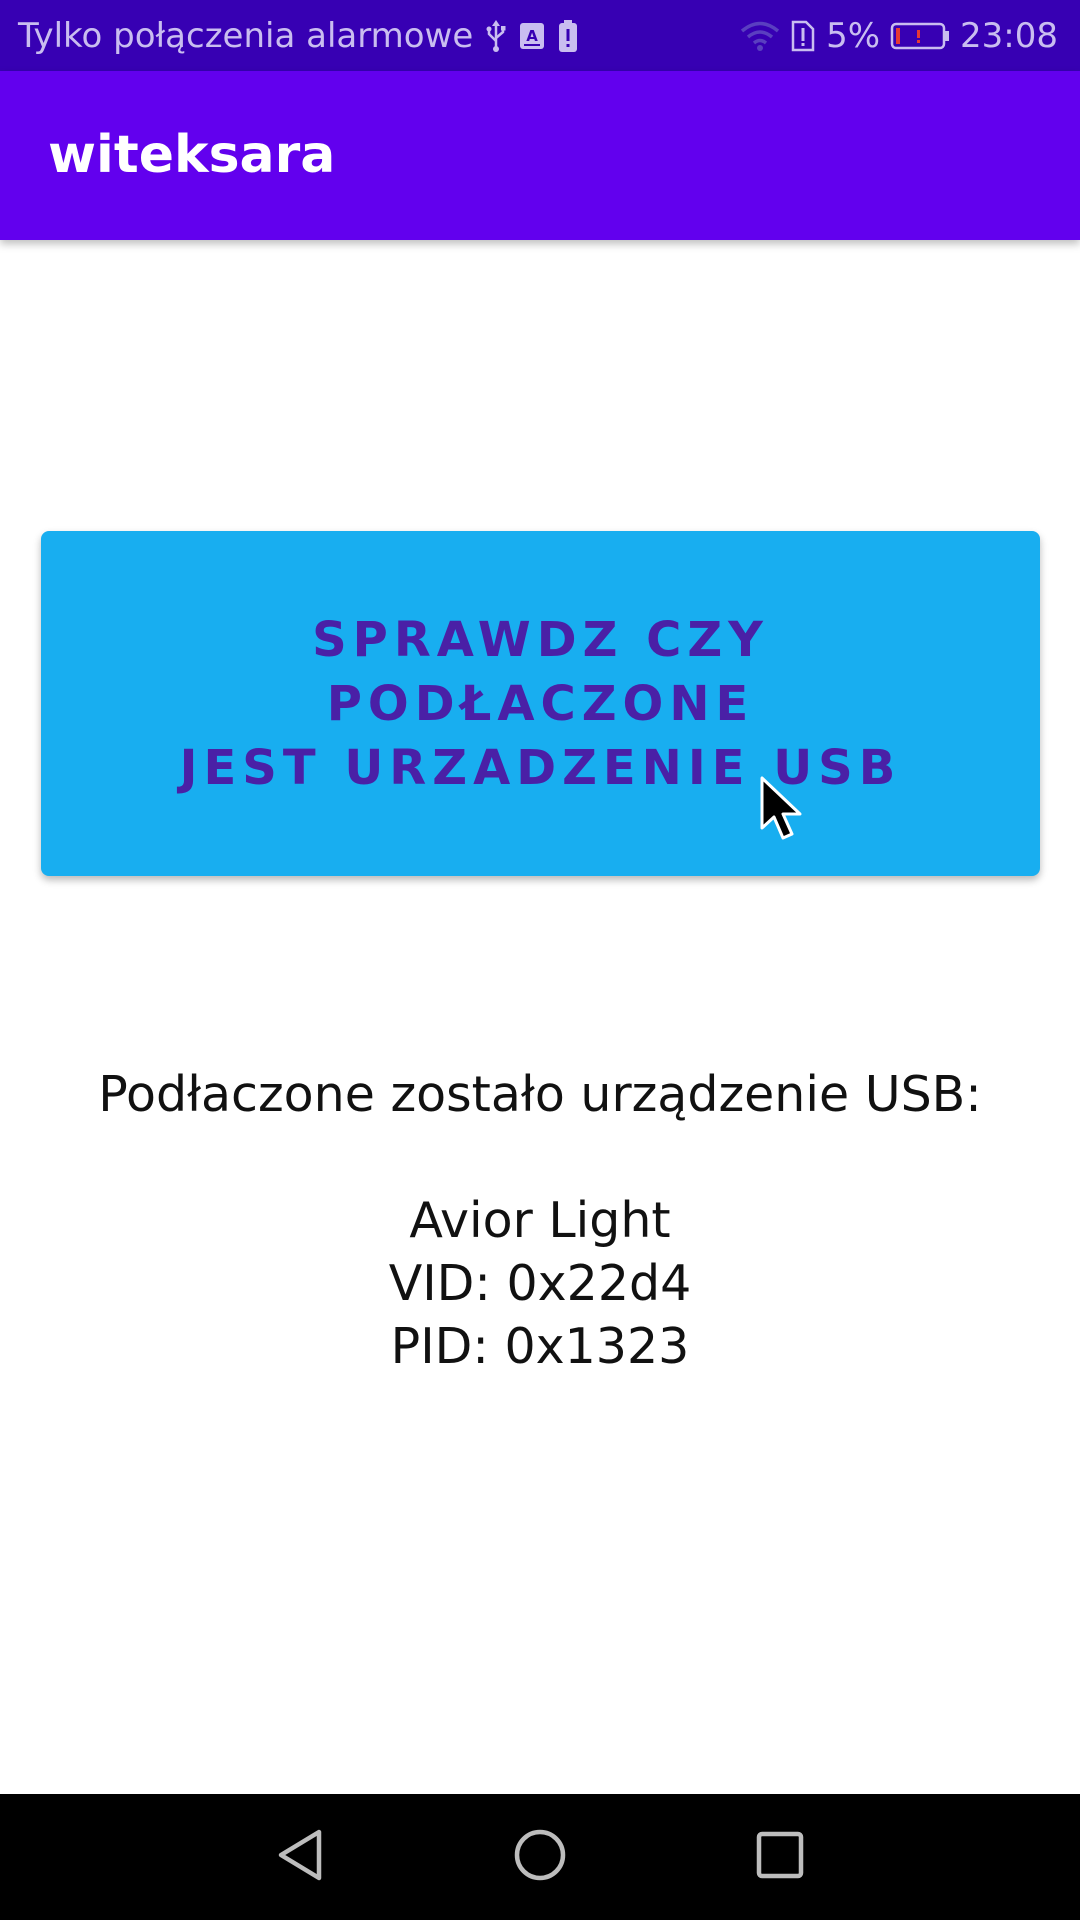  I want to click on keyboard-a-icon: A, so click(532, 36).